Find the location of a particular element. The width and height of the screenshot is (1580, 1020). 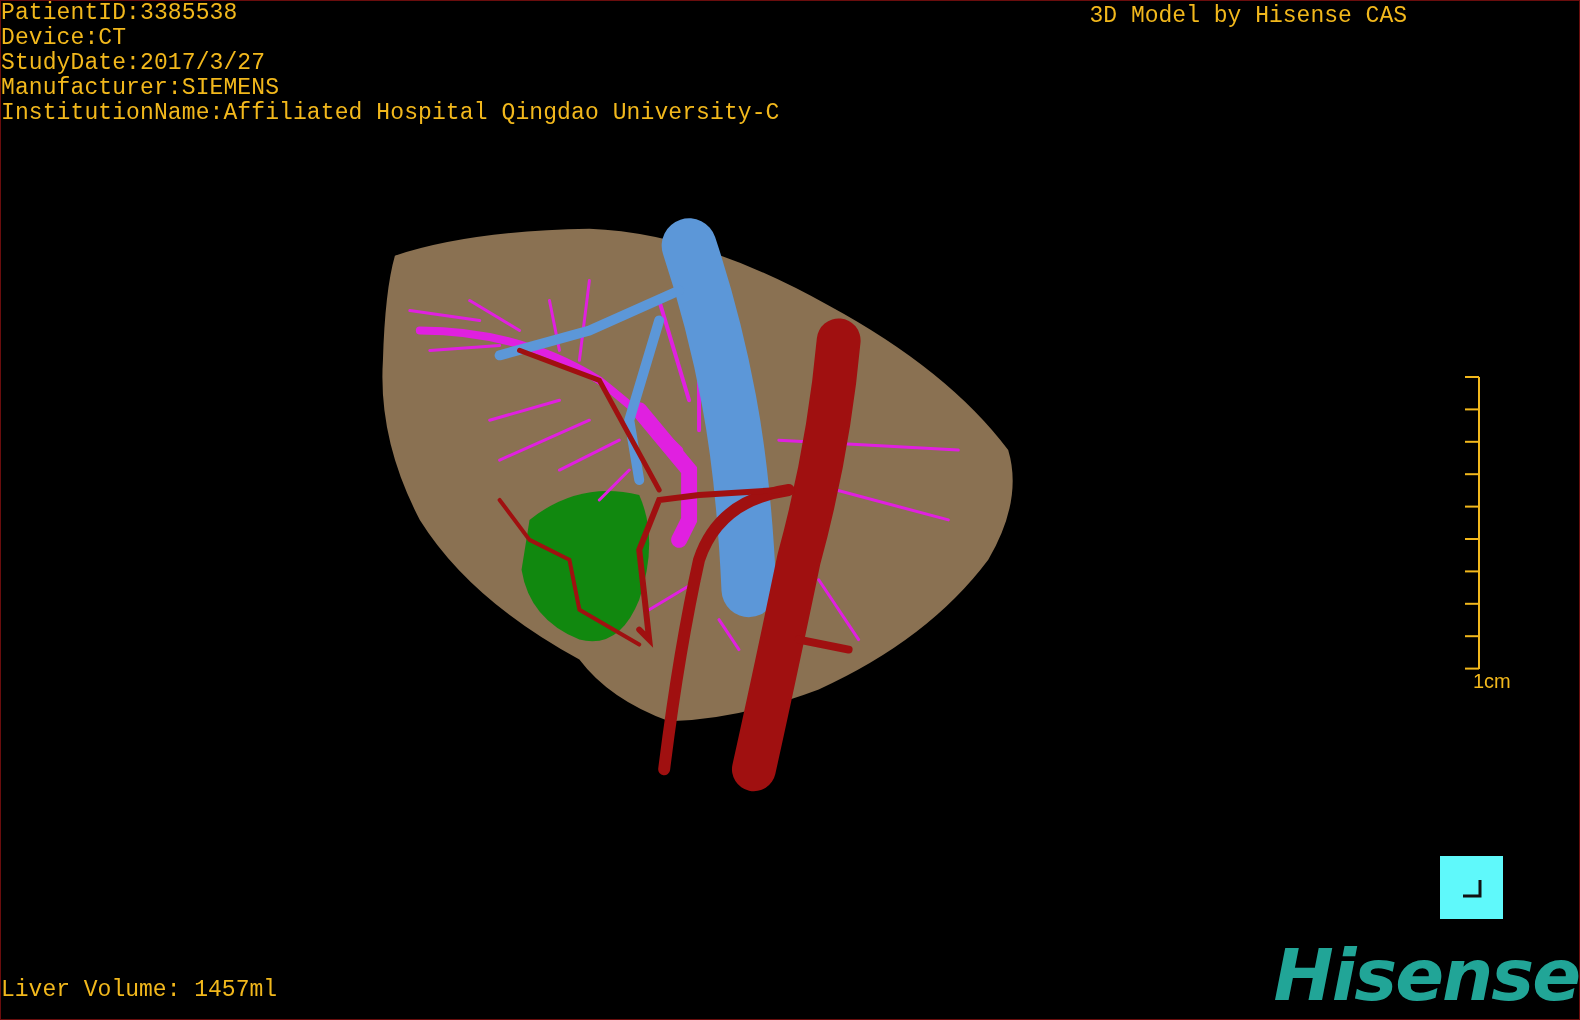

patient-info-line: StudyDate:2017/3/27 is located at coordinates (134, 63).